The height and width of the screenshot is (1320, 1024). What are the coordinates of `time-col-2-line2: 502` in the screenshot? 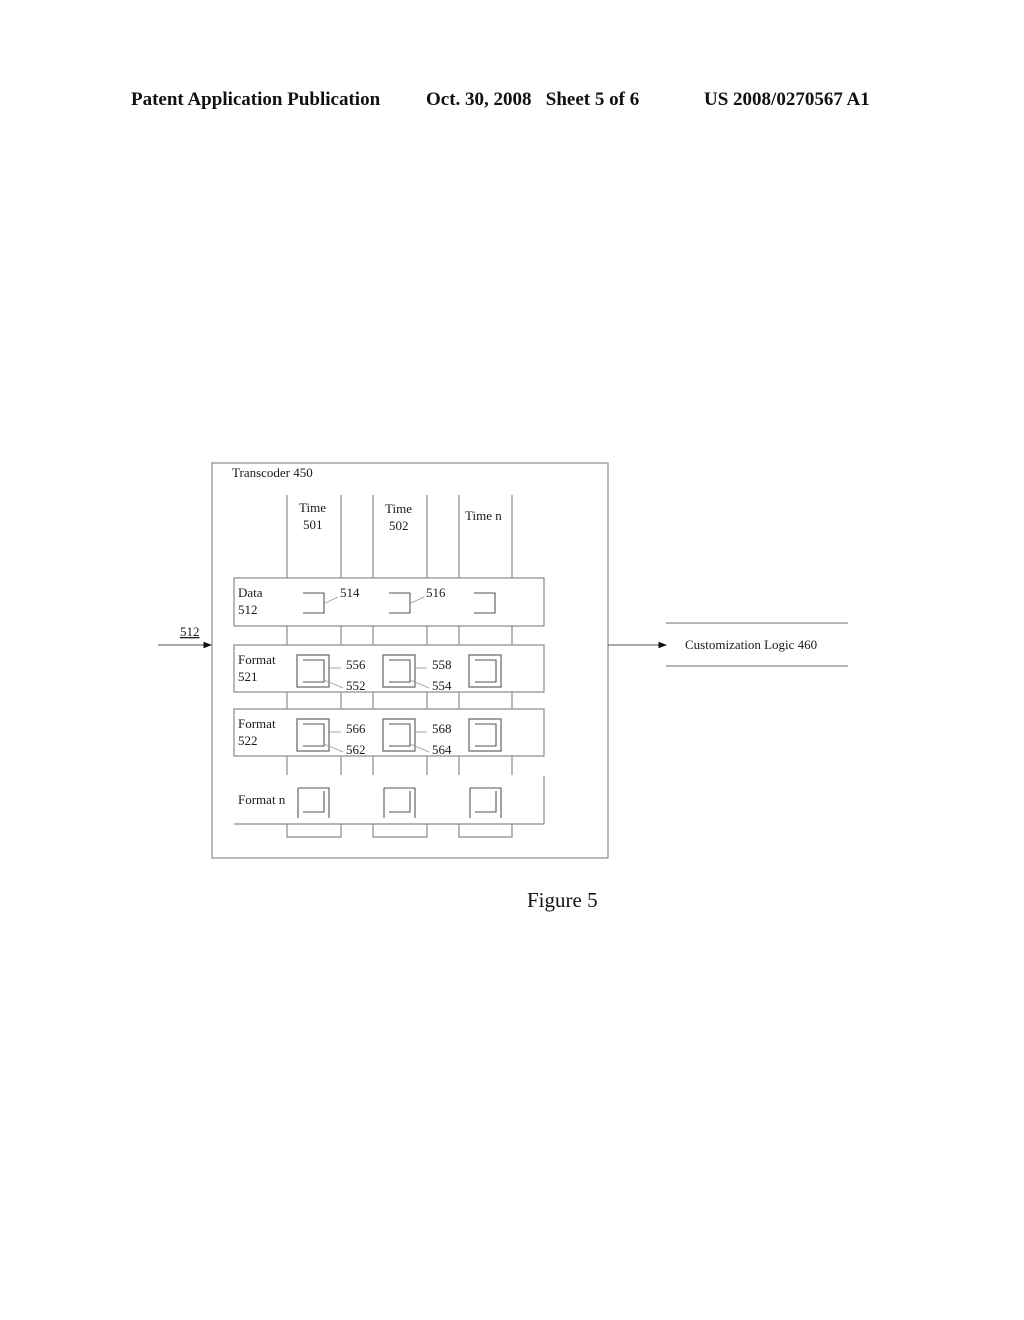 It's located at (399, 525).